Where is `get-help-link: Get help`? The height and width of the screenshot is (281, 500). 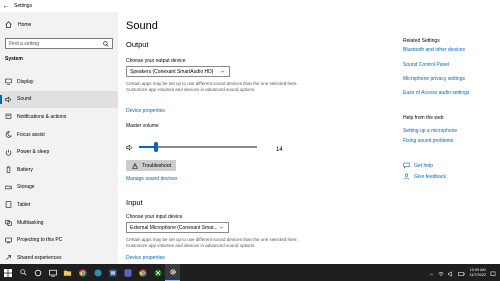 get-help-link: Get help is located at coordinates (418, 165).